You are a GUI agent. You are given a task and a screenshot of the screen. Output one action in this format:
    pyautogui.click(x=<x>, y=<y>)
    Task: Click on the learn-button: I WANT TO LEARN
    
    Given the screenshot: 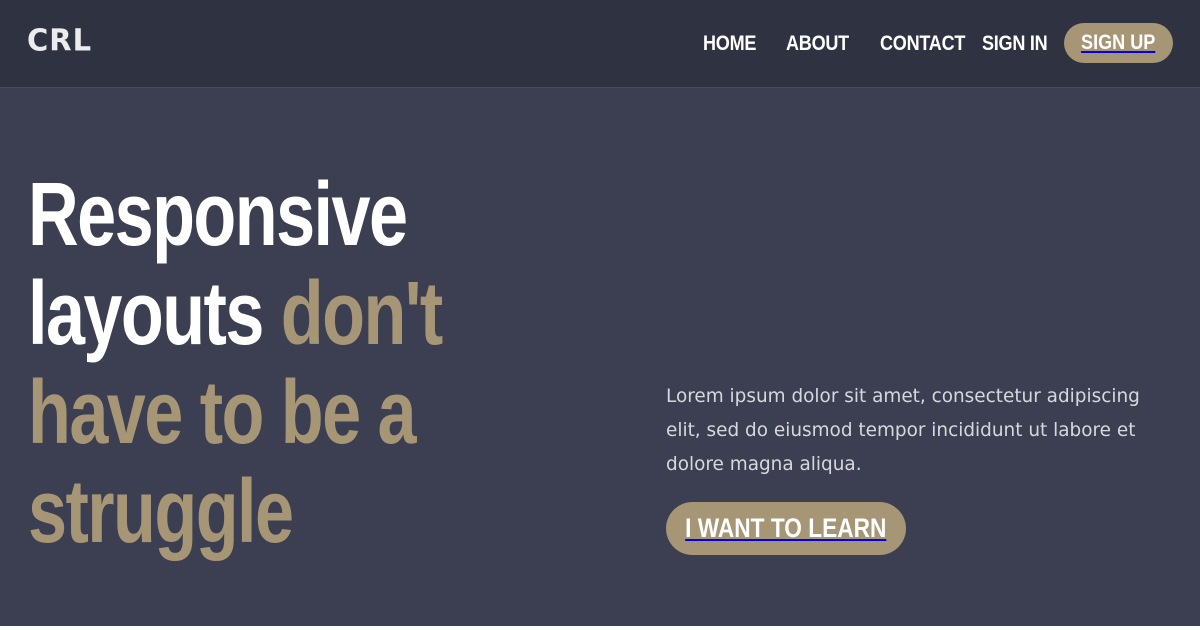 What is the action you would take?
    pyautogui.click(x=786, y=528)
    